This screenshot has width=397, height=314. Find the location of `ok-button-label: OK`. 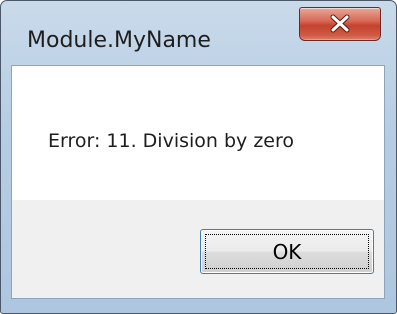

ok-button-label: OK is located at coordinates (287, 251).